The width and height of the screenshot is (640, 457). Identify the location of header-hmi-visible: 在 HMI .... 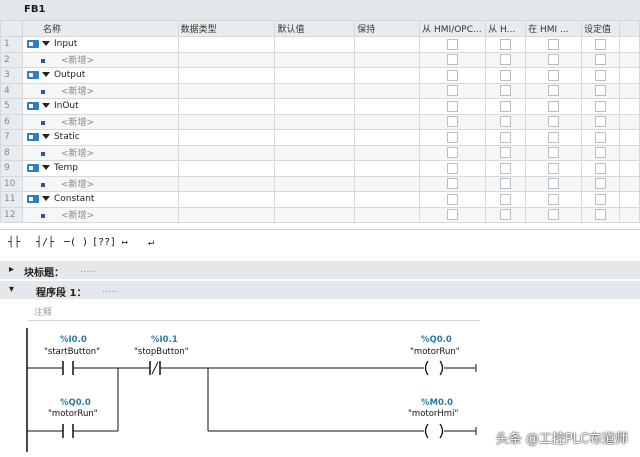
(554, 28).